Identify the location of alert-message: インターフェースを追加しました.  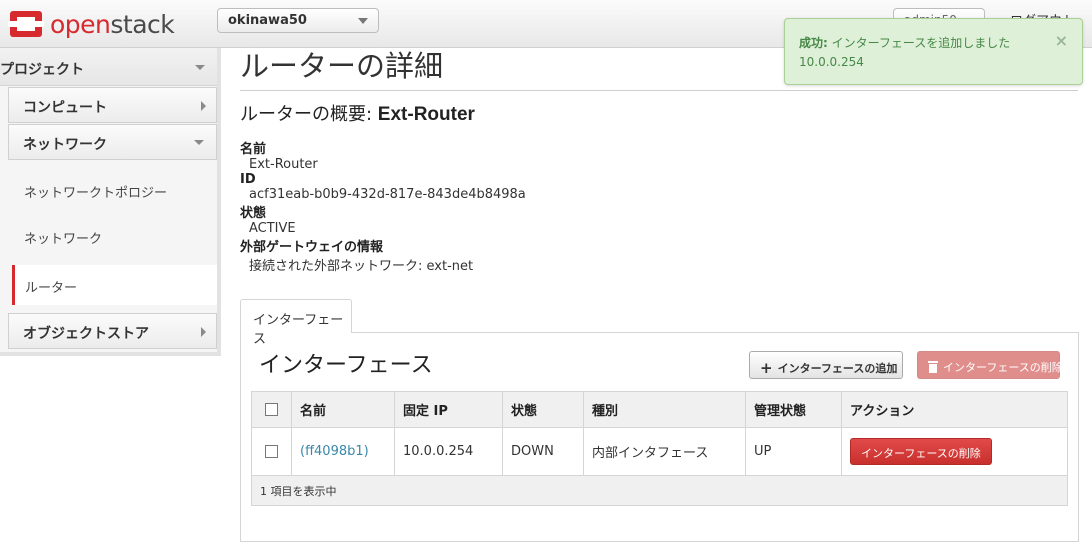
(919, 43).